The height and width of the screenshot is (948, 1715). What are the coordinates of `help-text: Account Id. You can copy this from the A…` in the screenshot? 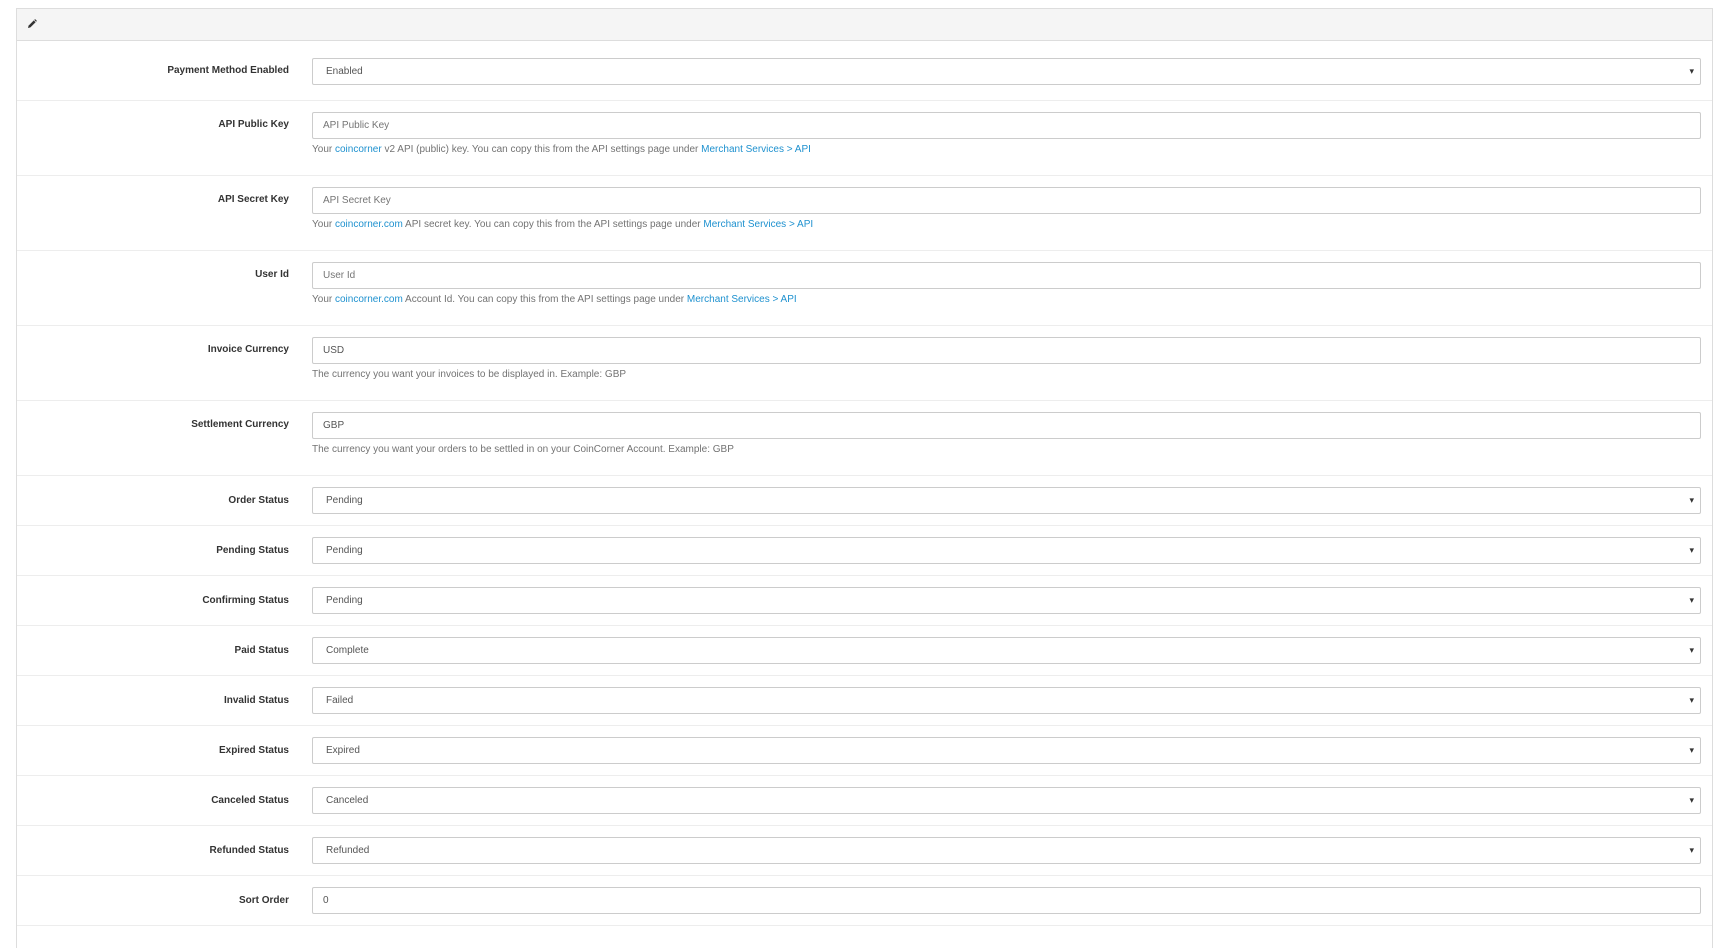 It's located at (545, 299).